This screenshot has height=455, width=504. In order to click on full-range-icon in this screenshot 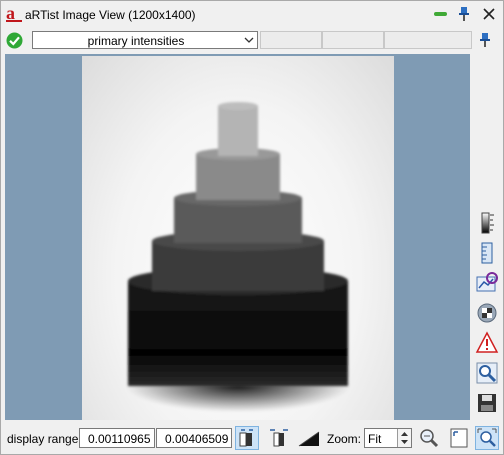, I will do `click(279, 438)`.